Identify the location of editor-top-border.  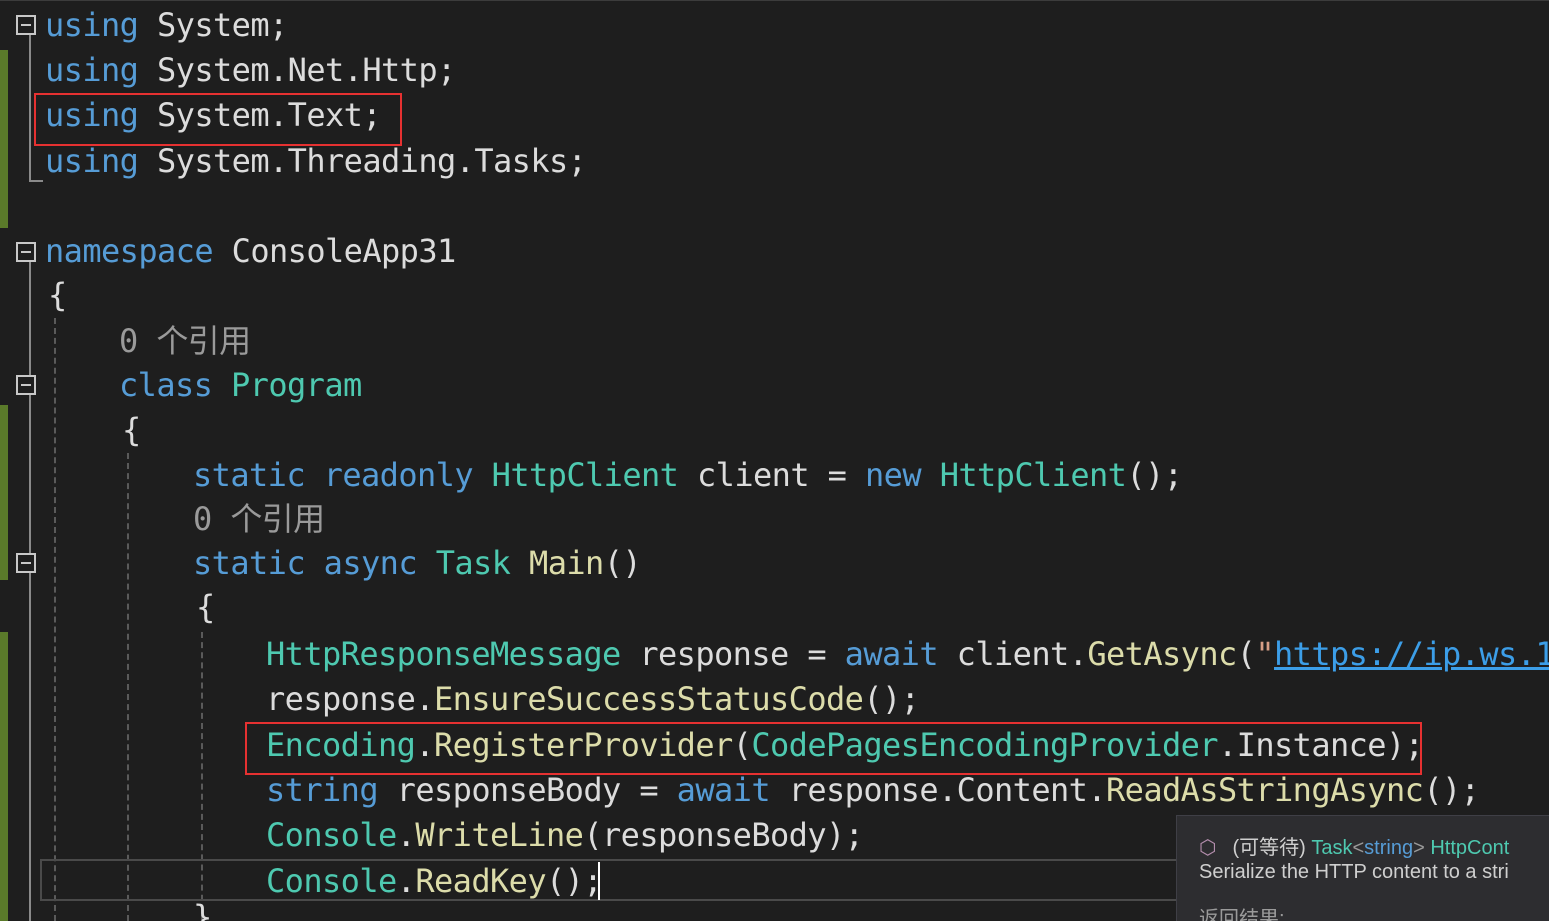
(774, 0).